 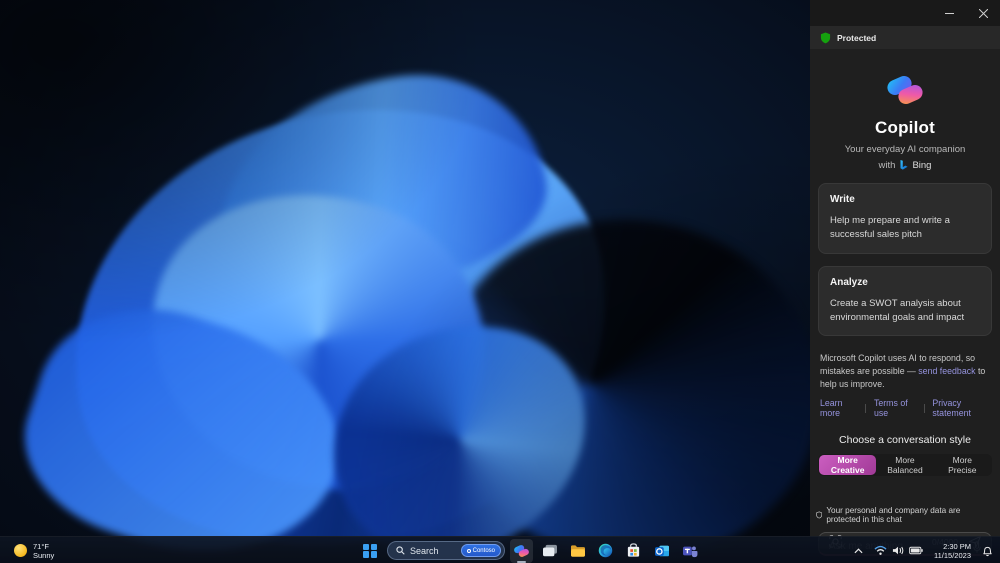 I want to click on protected-badge: Protected, so click(x=905, y=37).